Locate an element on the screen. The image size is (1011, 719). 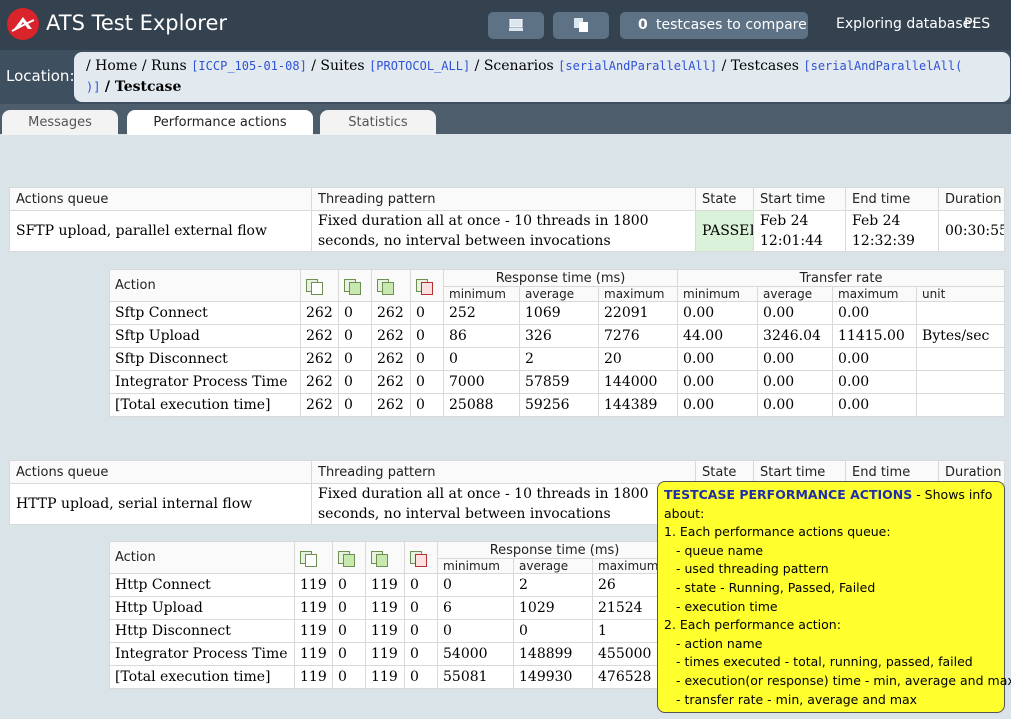
breadcrumb-run-link: [ICCP_105-01-08] is located at coordinates (249, 66).